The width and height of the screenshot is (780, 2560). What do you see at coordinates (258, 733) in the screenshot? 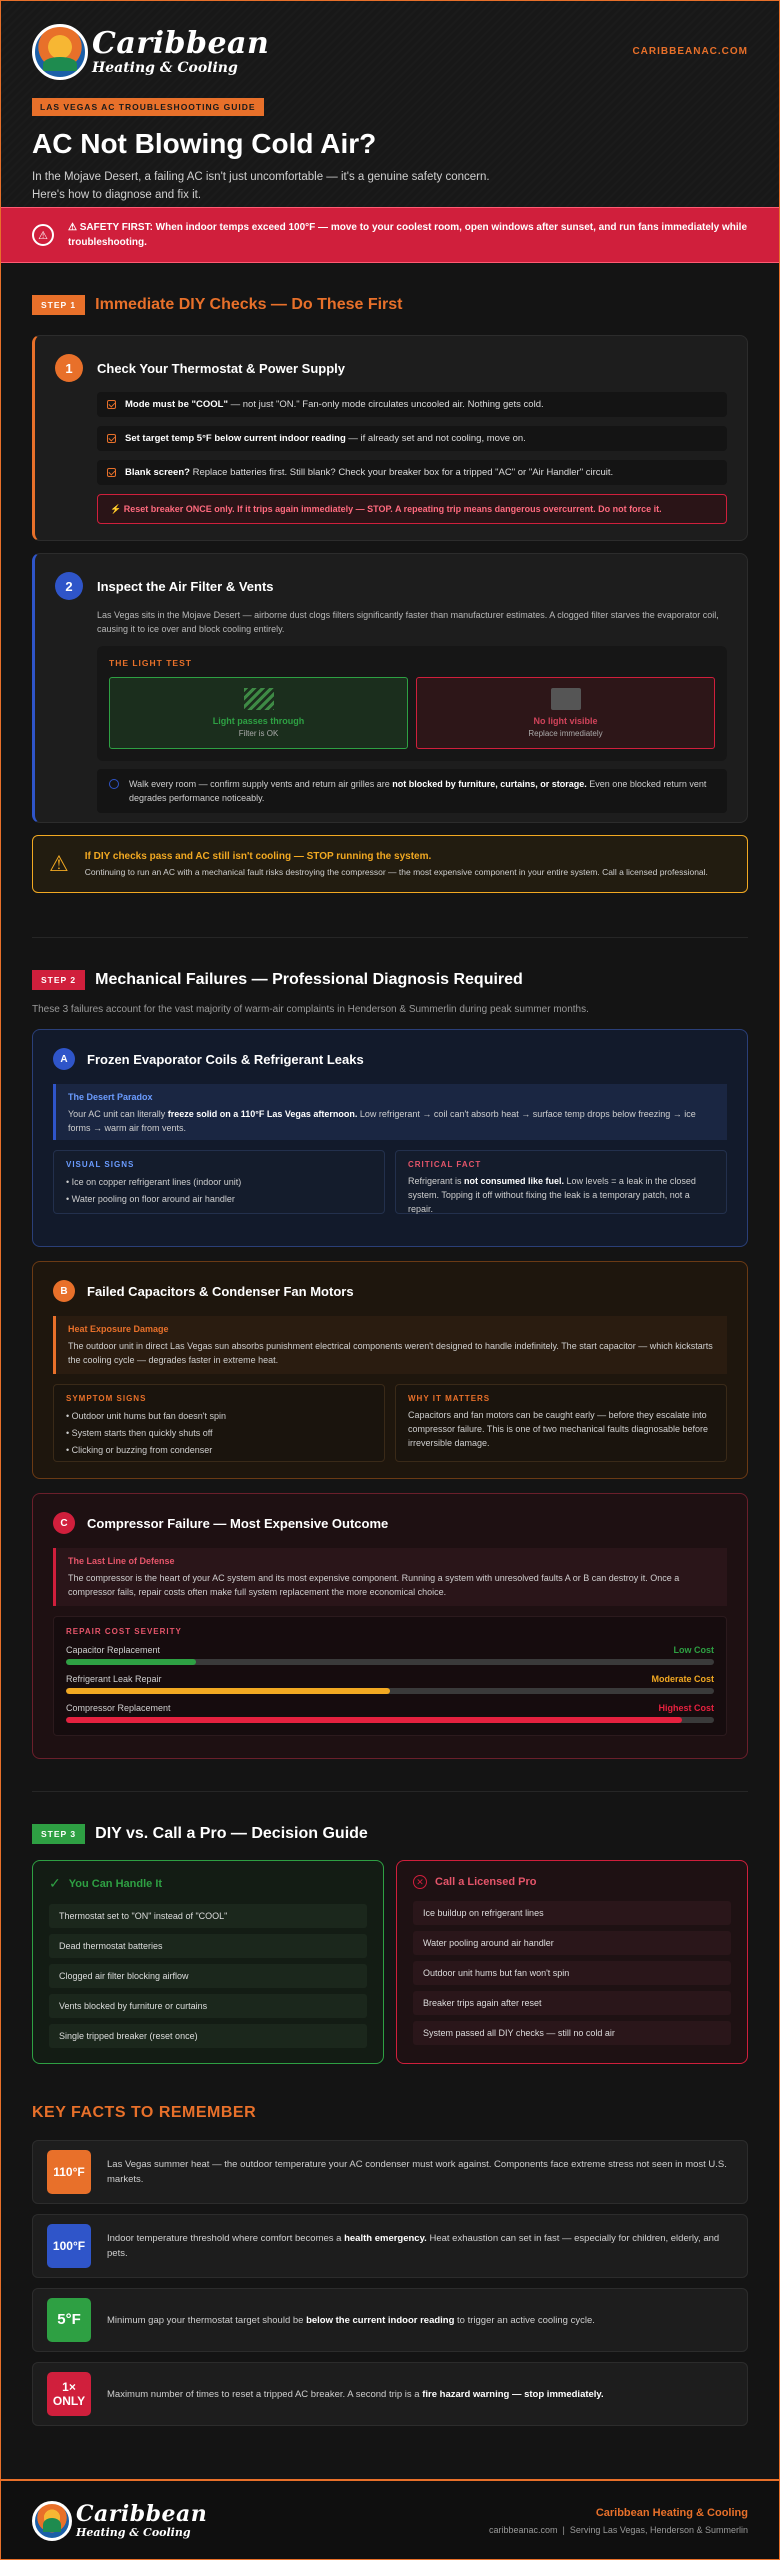
I see `light-ok-sub: Filter is OK` at bounding box center [258, 733].